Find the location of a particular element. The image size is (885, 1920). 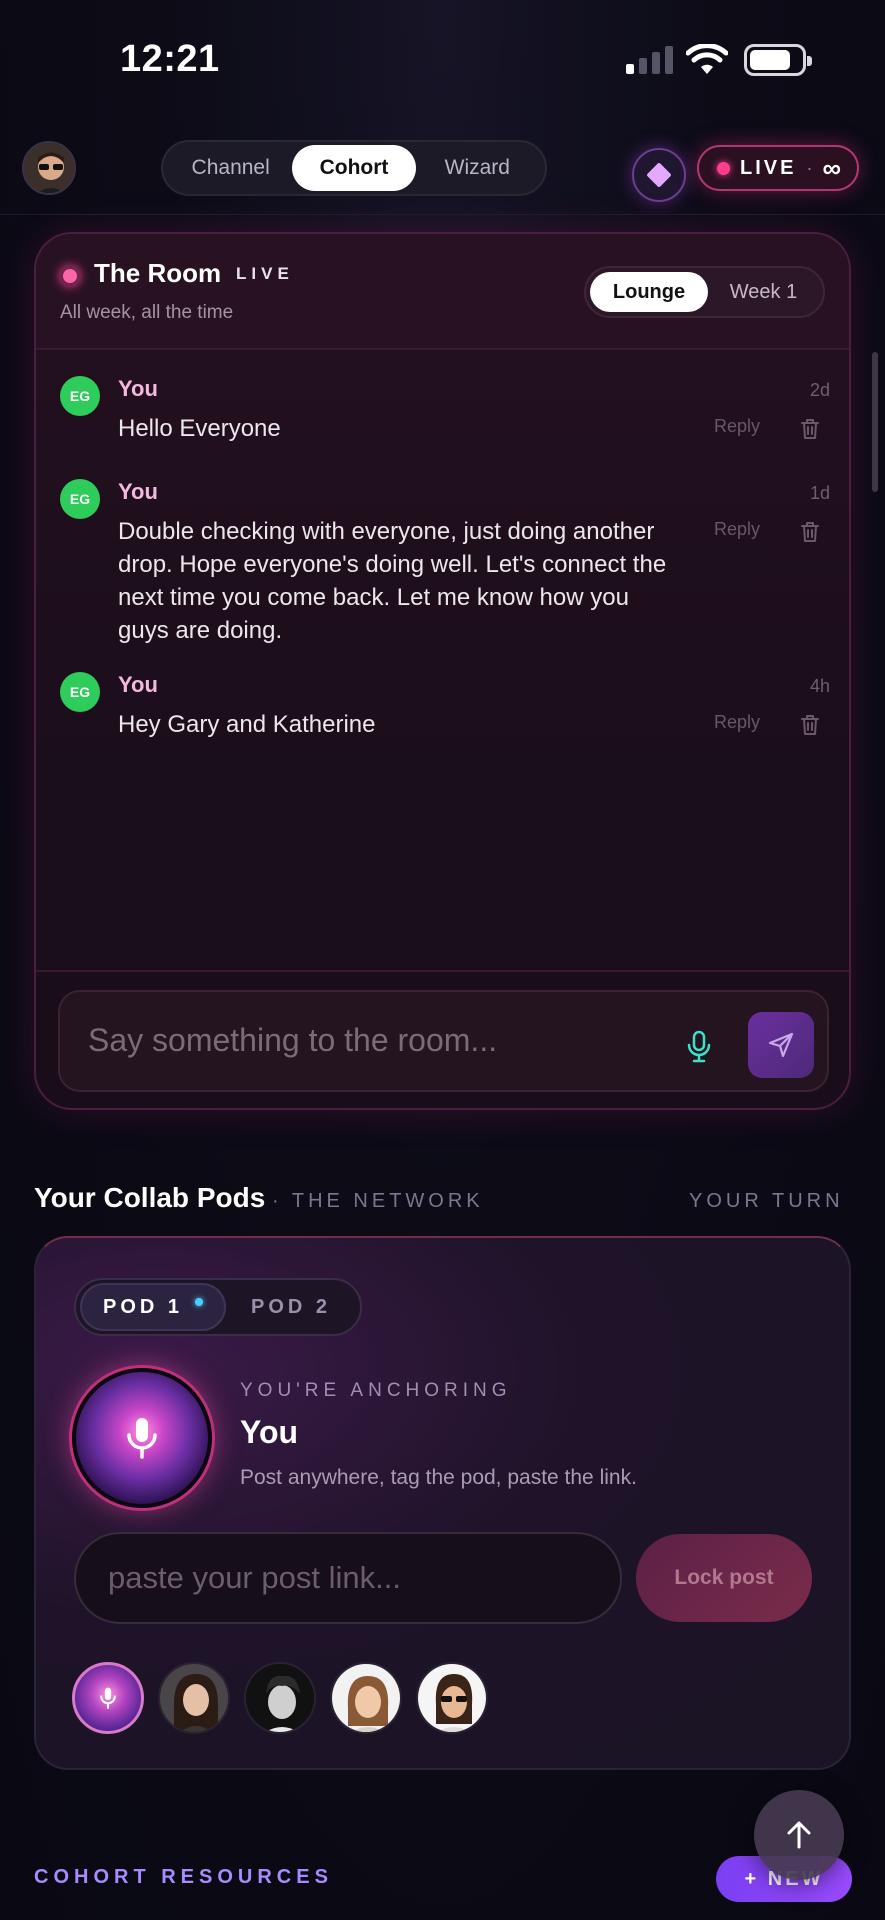

your-turn-label: YOUR TURN is located at coordinates (766, 1201).